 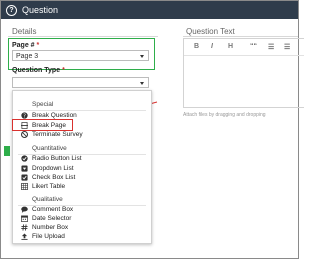 What do you see at coordinates (244, 47) in the screenshot?
I see `editor-toolbar: B I H ““ ☰ ☰` at bounding box center [244, 47].